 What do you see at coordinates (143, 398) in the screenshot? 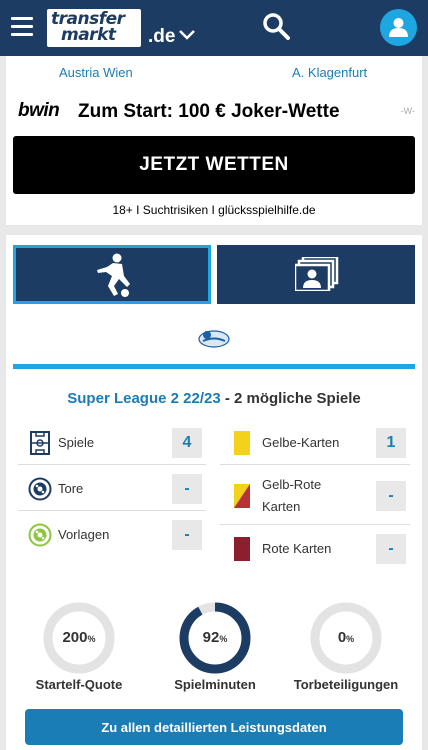
I see `league-link: Super League 2 22/23` at bounding box center [143, 398].